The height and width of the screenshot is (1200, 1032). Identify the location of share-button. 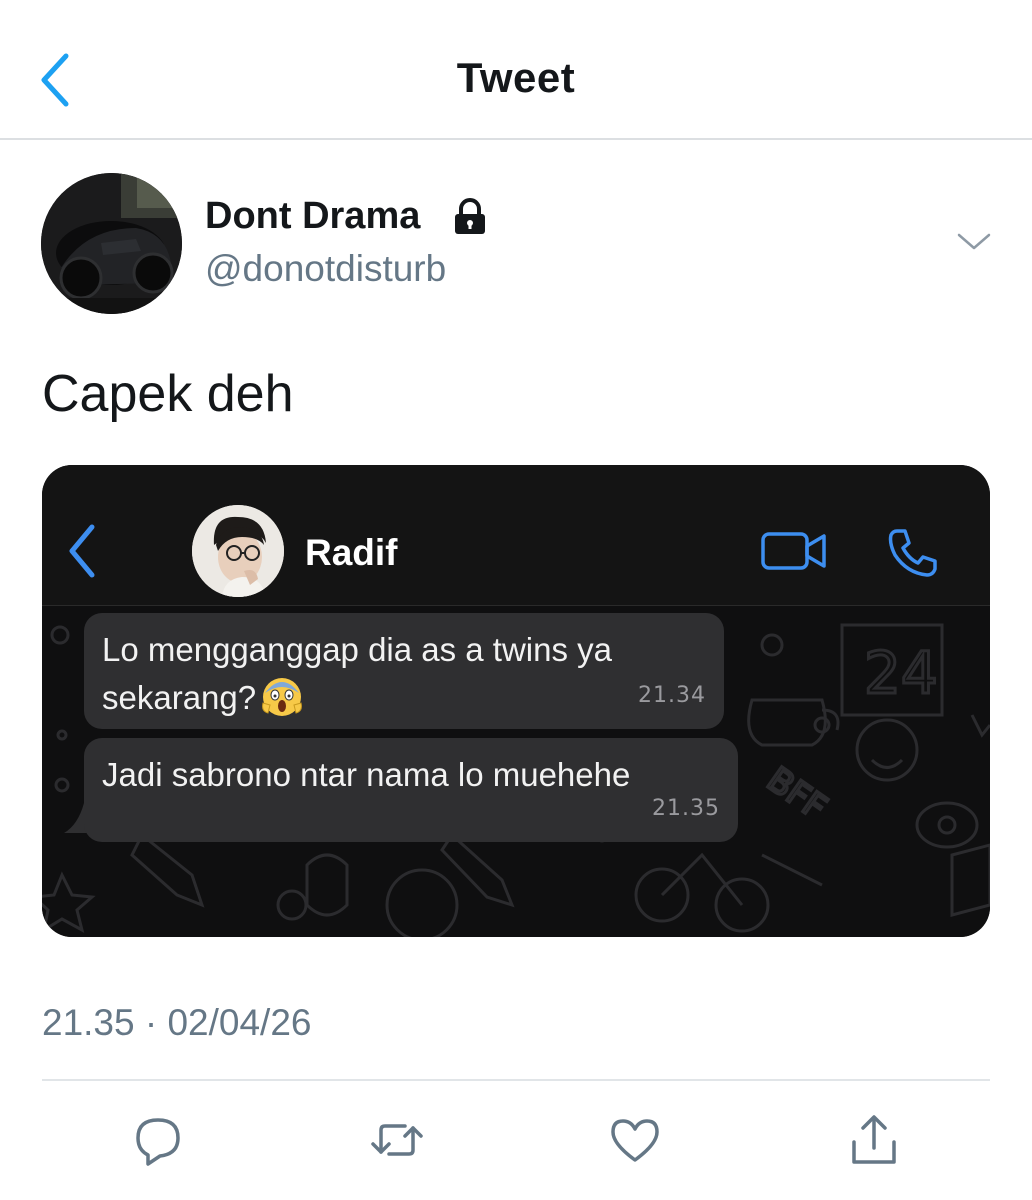
(874, 1140).